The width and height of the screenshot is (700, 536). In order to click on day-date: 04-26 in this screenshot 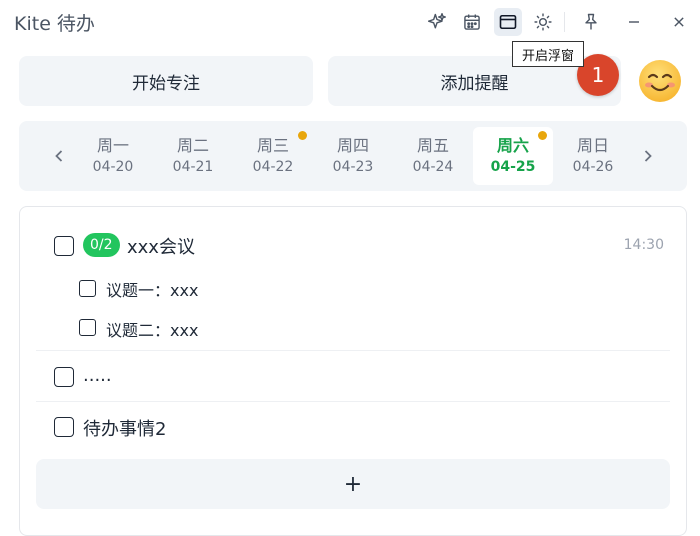, I will do `click(593, 167)`.